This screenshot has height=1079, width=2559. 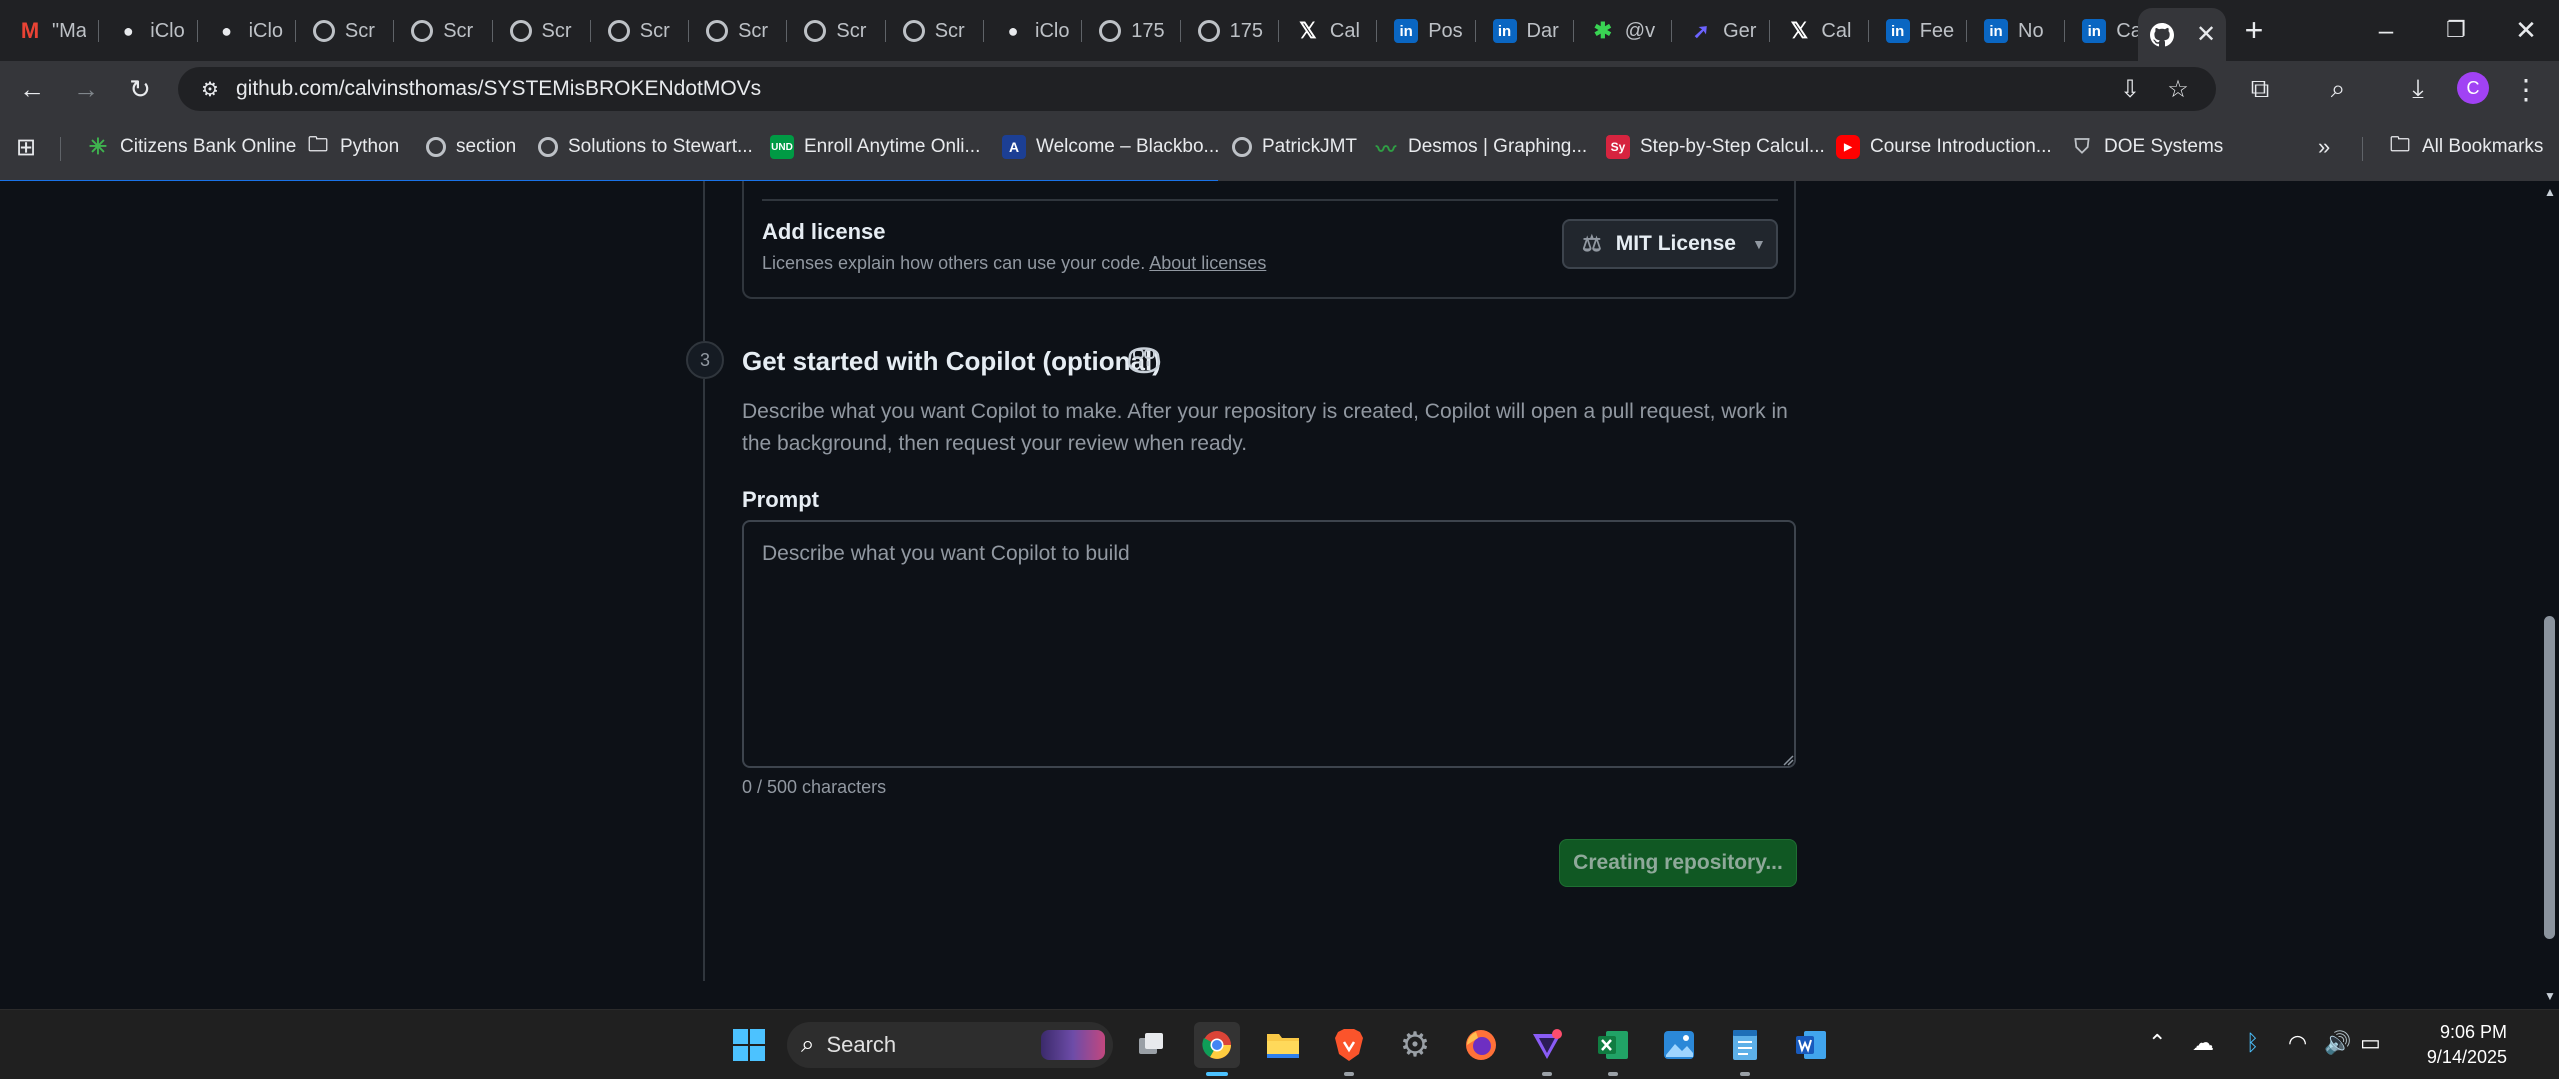 I want to click on notepad-icon, so click(x=1745, y=1045).